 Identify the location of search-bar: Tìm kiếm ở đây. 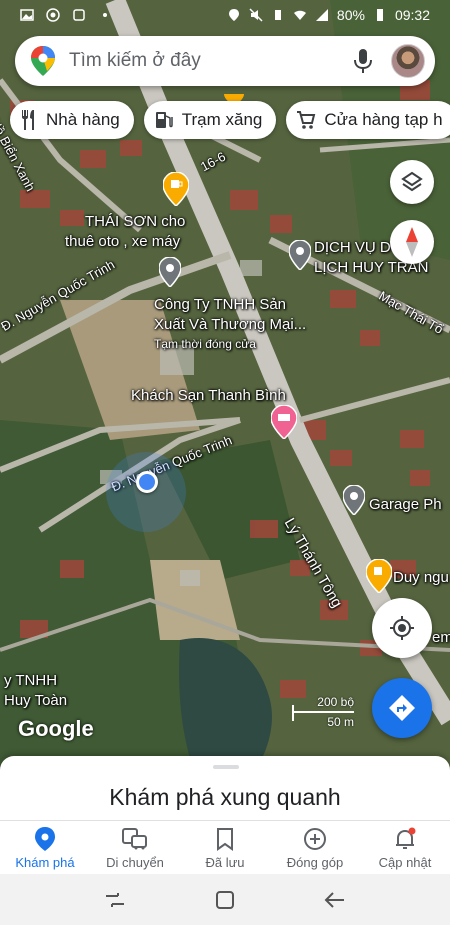
(225, 61).